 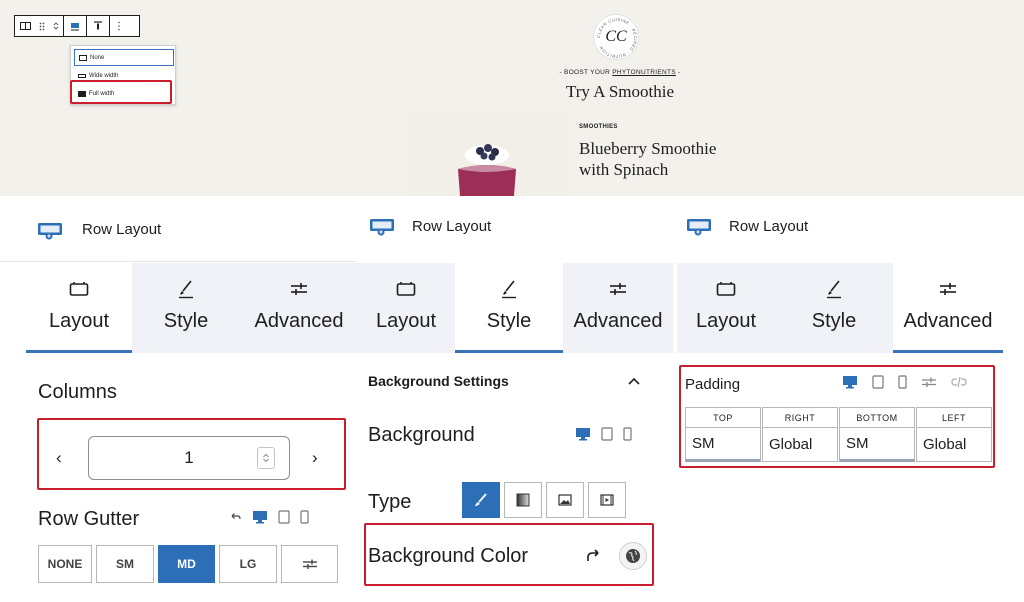 I want to click on block-title: Row Layout, so click(x=122, y=229).